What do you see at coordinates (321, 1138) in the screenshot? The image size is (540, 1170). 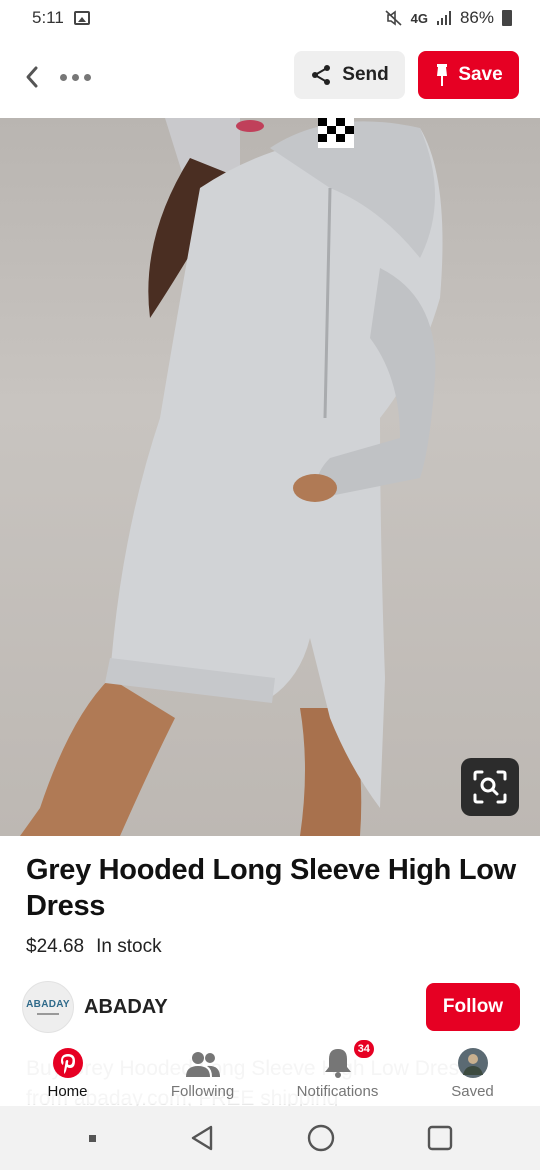 I see `home-circle-icon` at bounding box center [321, 1138].